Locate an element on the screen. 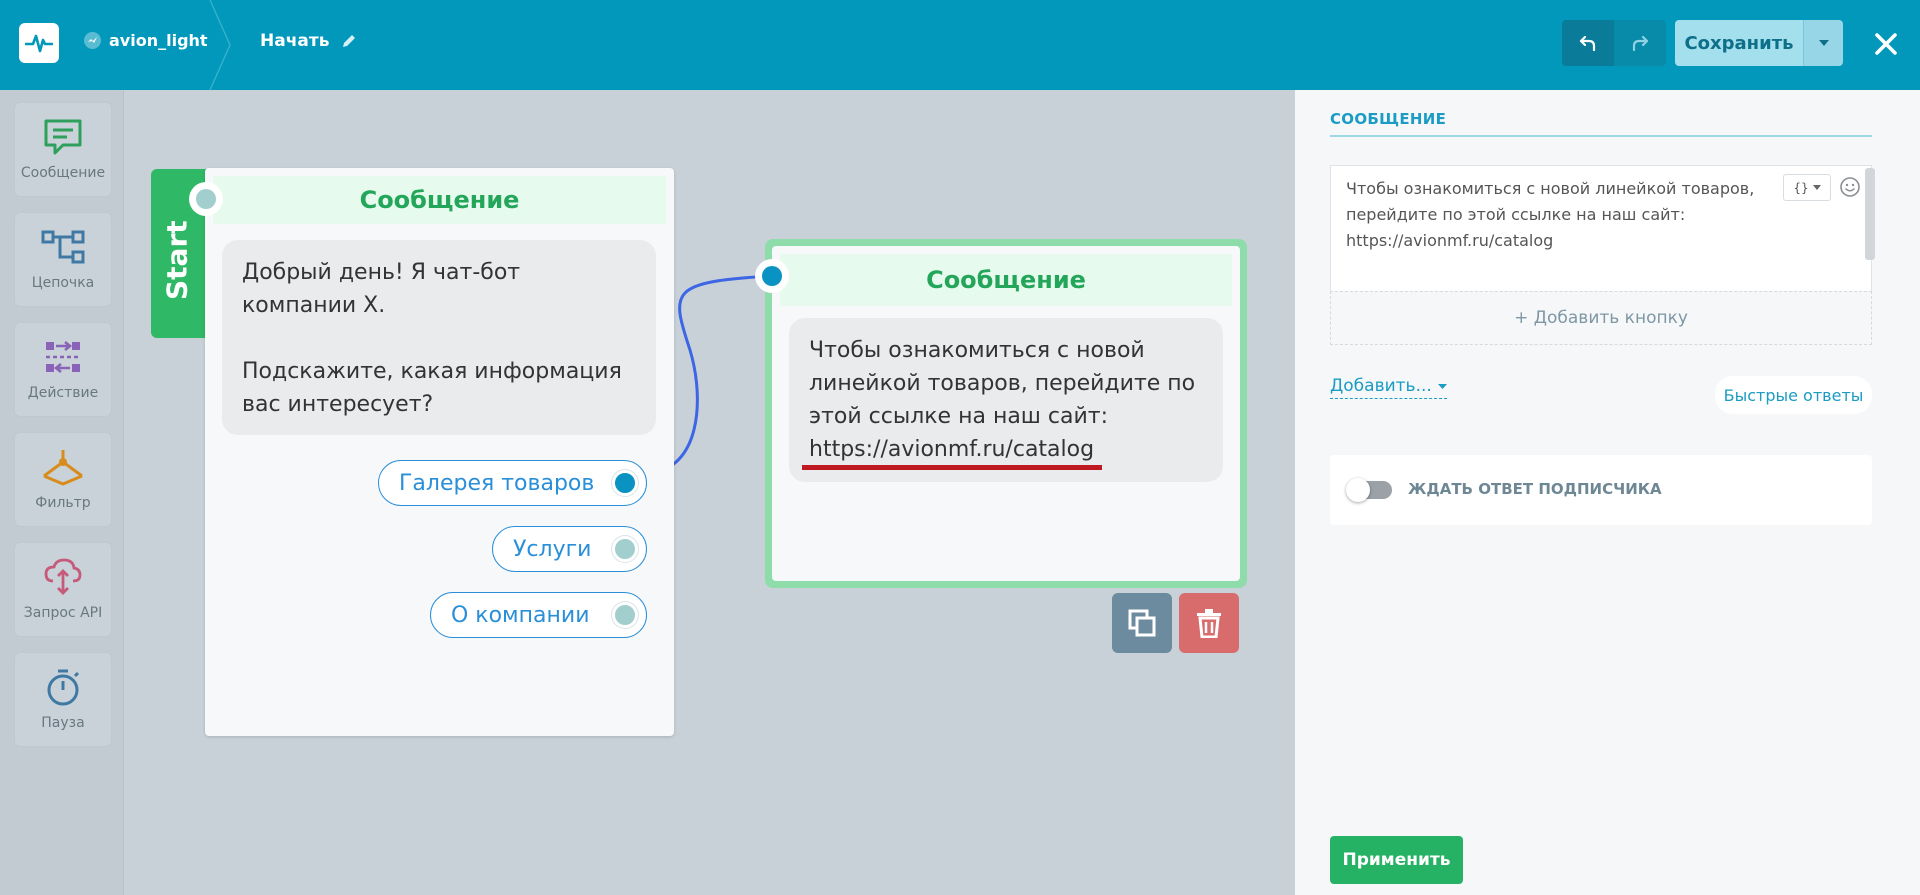  tool-message: Сообщение is located at coordinates (63, 149).